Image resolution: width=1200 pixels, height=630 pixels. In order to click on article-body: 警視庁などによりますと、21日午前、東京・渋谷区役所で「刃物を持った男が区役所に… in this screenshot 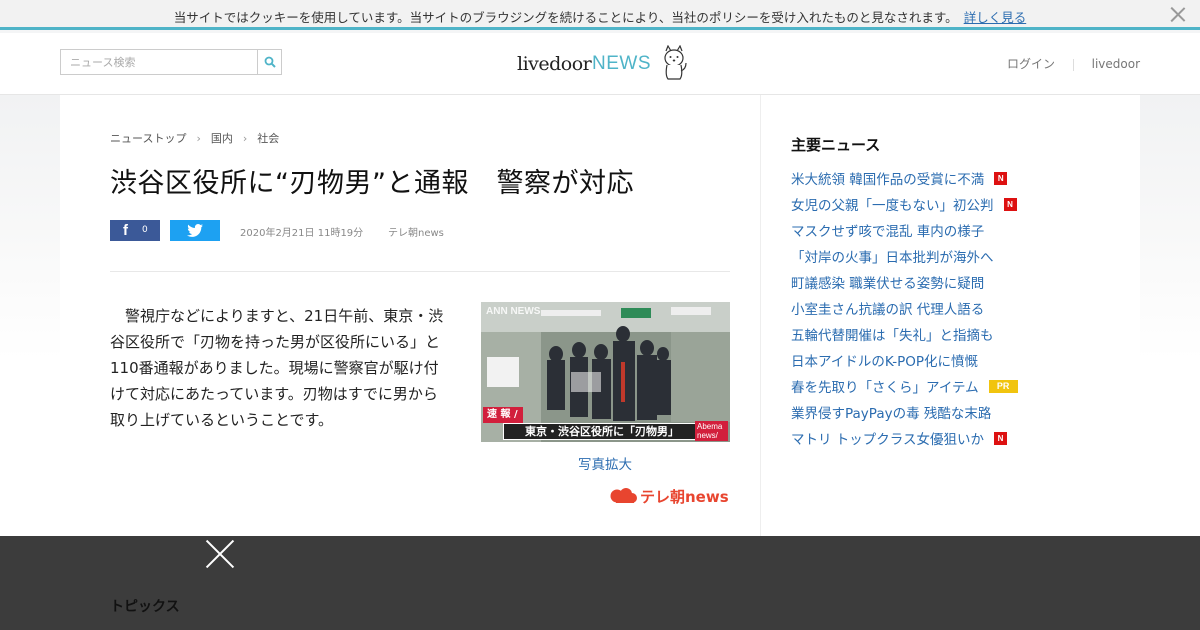, I will do `click(277, 368)`.